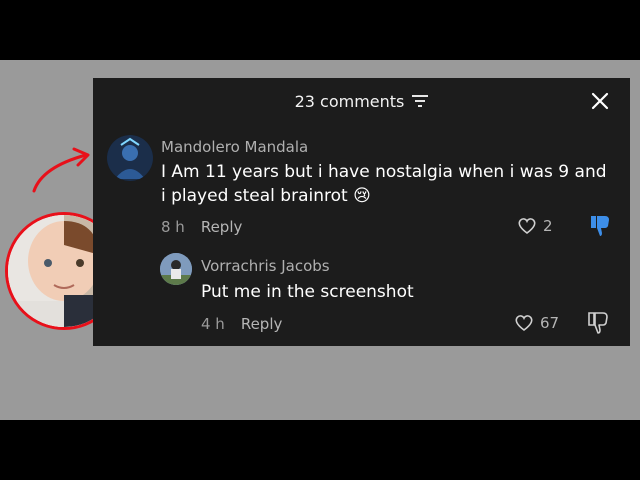  I want to click on comment-meta: 8 h Reply, so click(201, 227).